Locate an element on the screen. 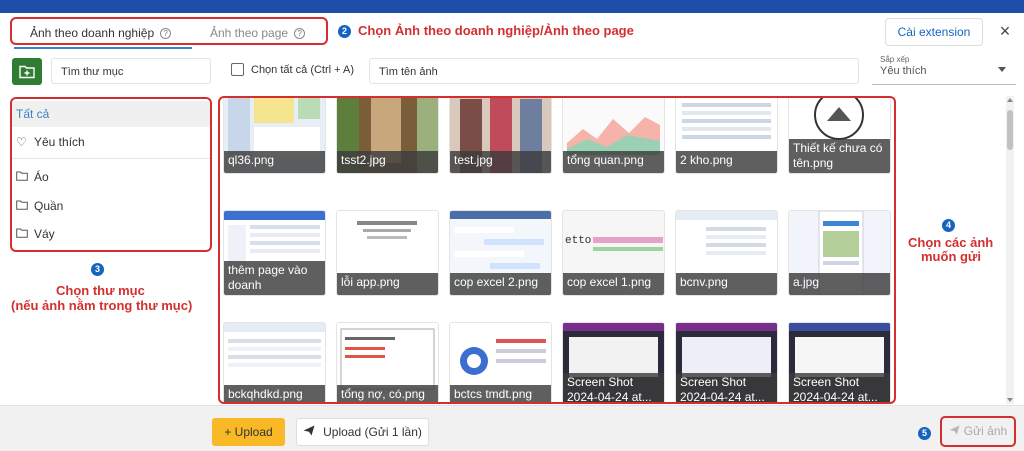  upload-once-button: Upload (Gửi 1 lần) is located at coordinates (362, 432).